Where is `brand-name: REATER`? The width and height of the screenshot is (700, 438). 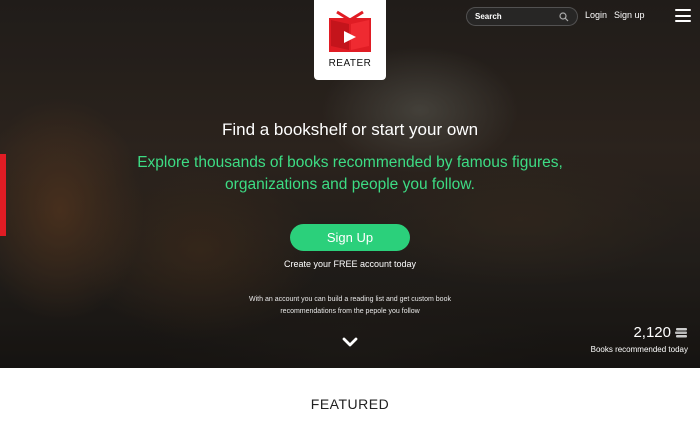 brand-name: REATER is located at coordinates (350, 63).